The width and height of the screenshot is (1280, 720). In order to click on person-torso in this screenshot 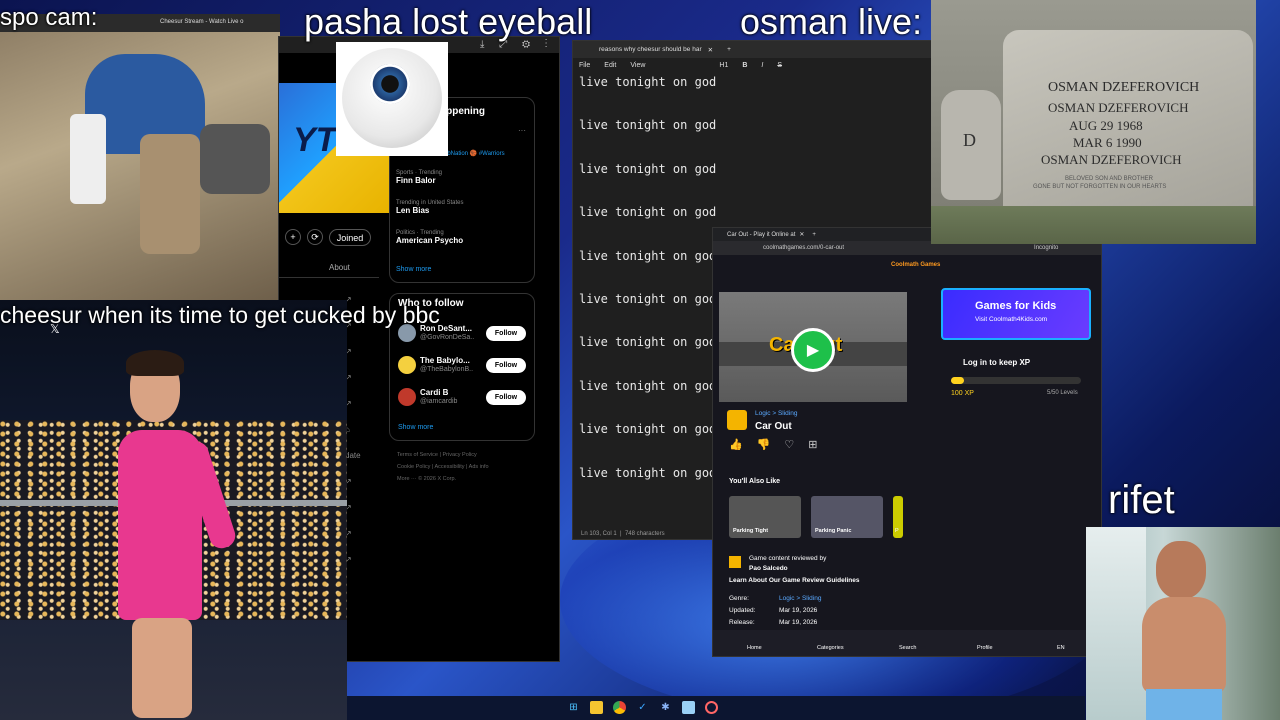, I will do `click(1184, 645)`.